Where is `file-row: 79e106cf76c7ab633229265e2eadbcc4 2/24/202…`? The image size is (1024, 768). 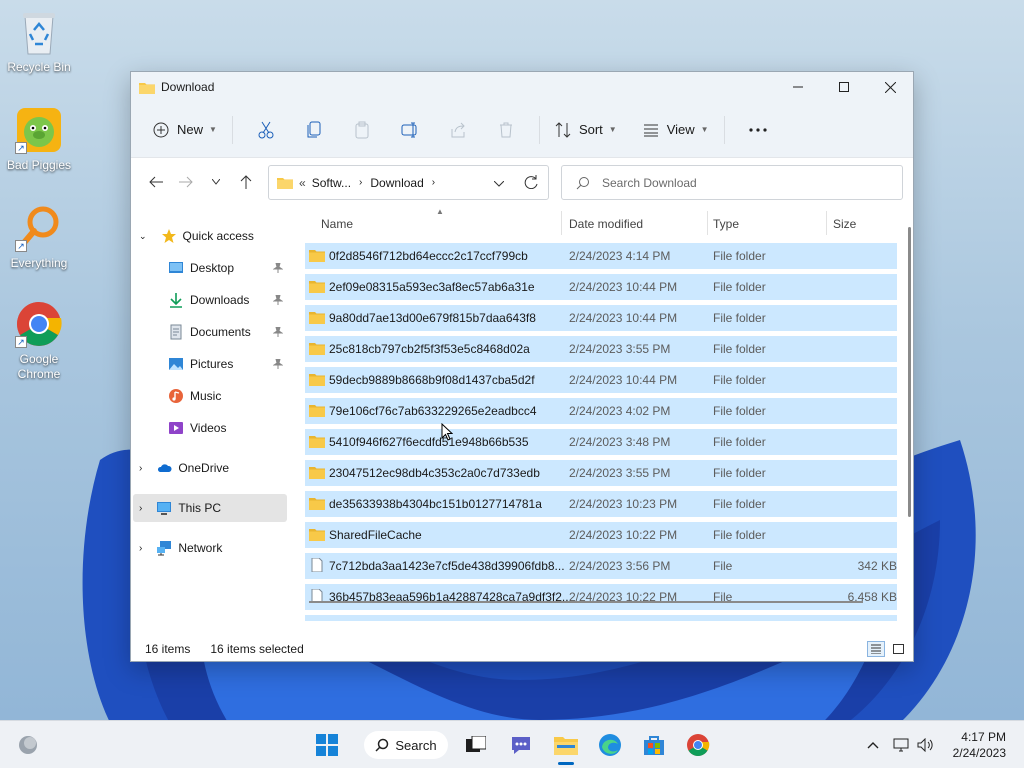 file-row: 79e106cf76c7ab633229265e2eadbcc4 2/24/202… is located at coordinates (601, 411).